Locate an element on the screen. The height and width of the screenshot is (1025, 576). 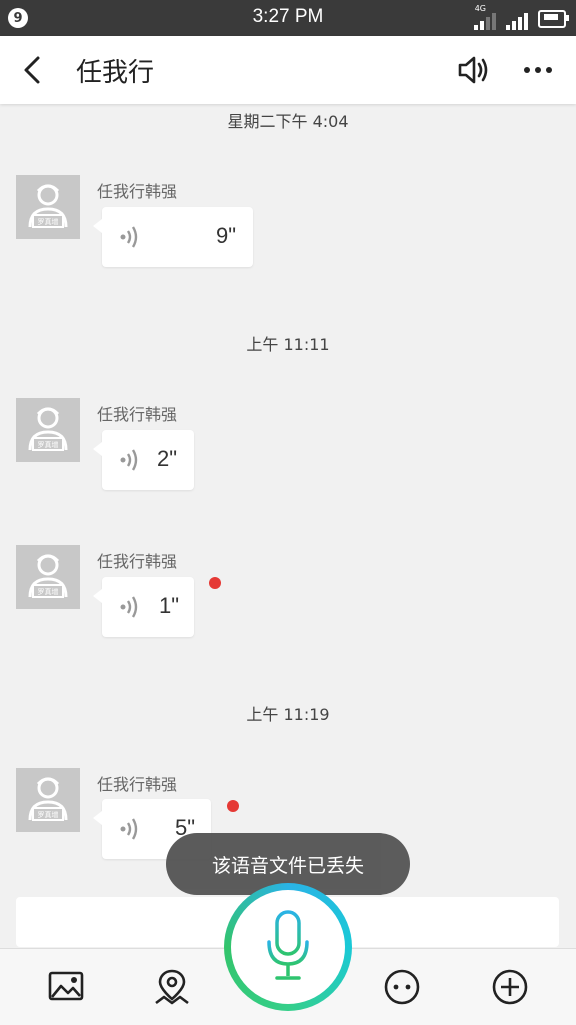
status-icons is located at coordinates (521, 18).